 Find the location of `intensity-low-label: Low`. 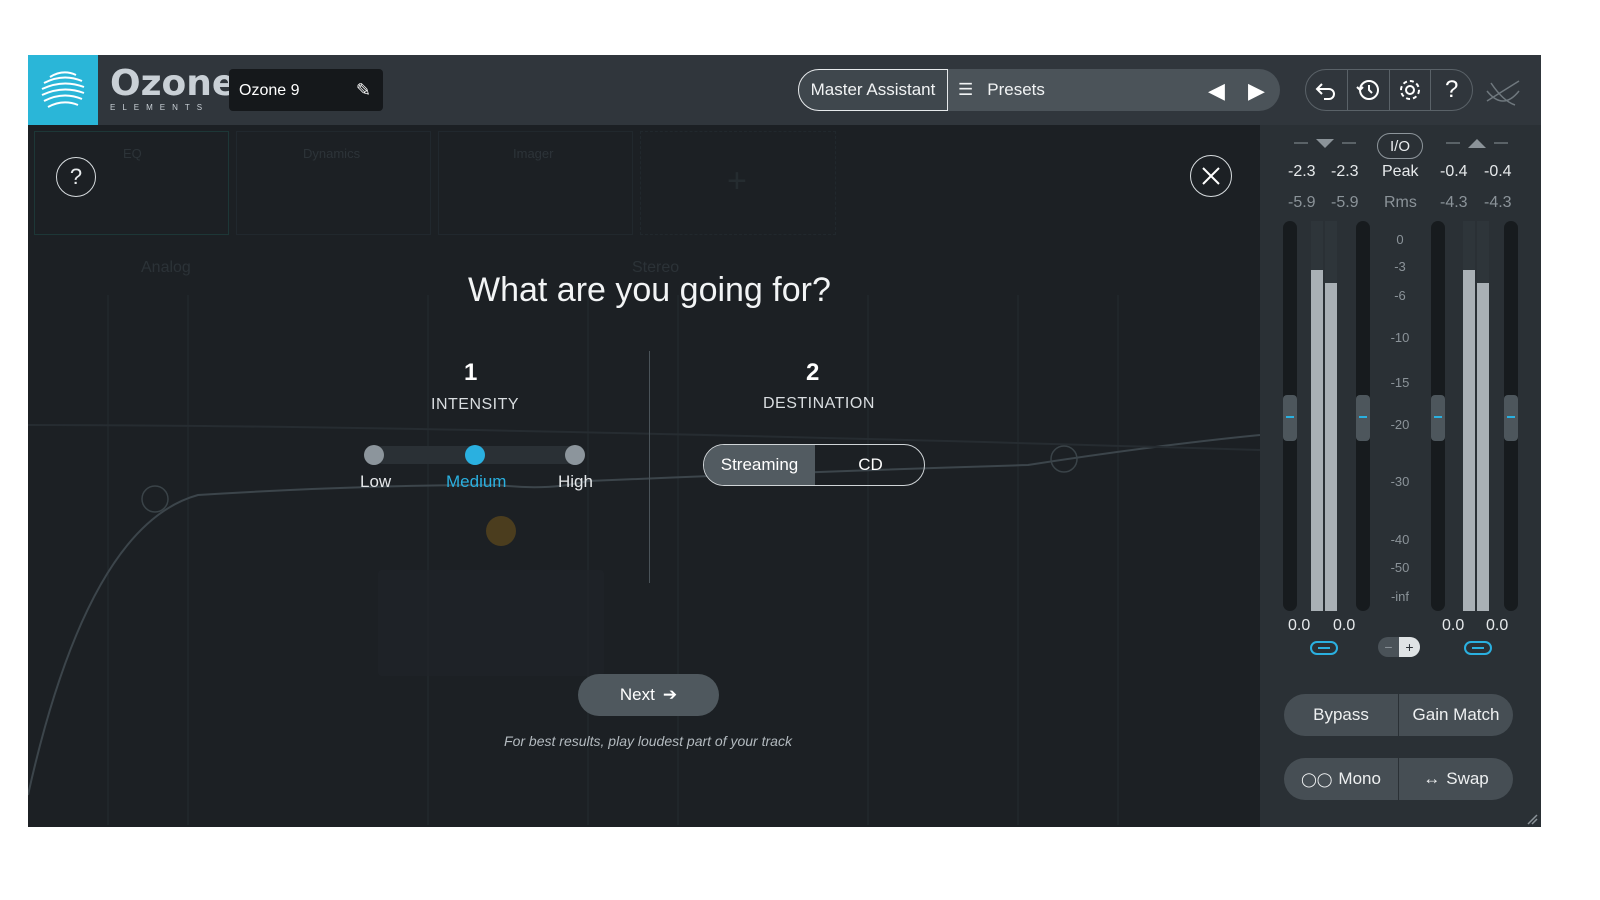

intensity-low-label: Low is located at coordinates (375, 482).